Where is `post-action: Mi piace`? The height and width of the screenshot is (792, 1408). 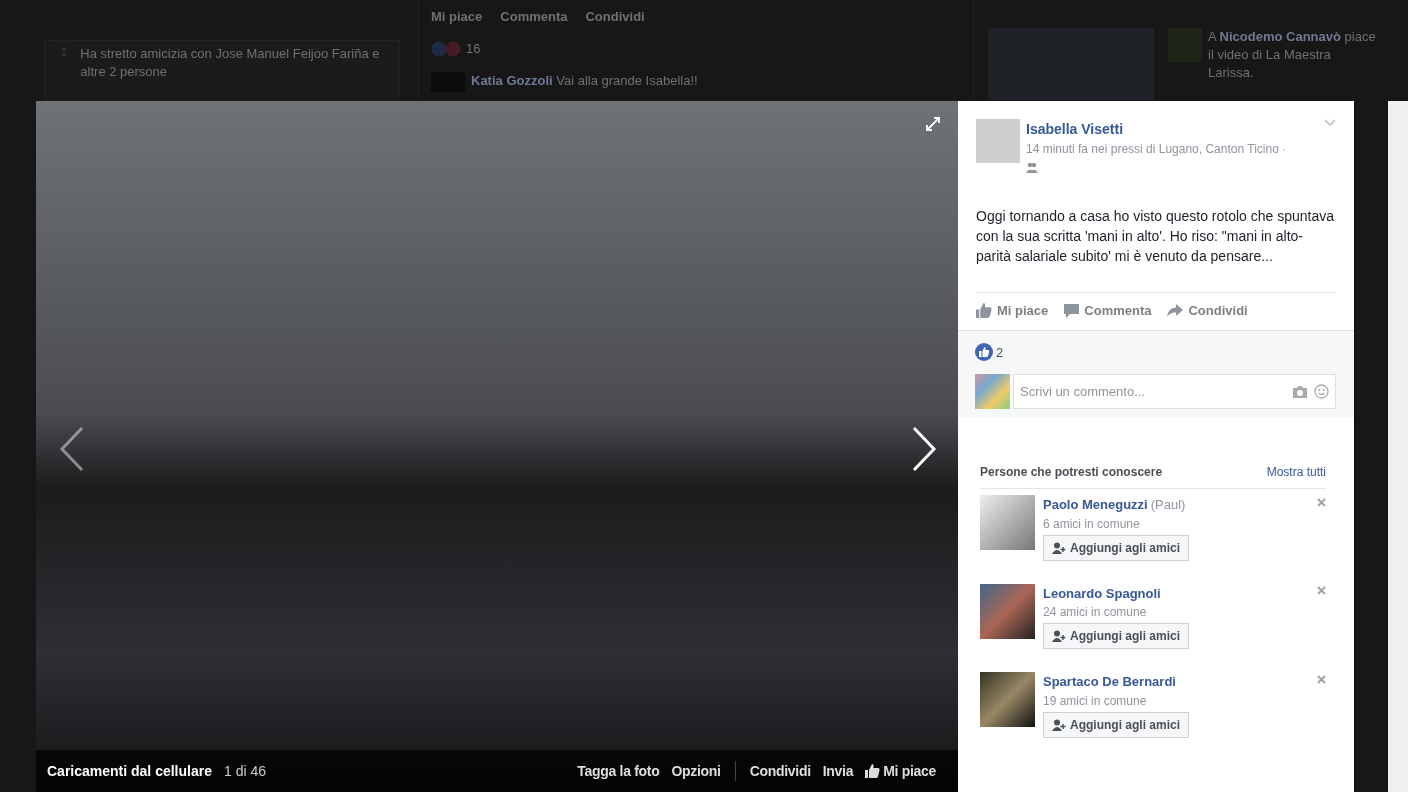
post-action: Mi piace is located at coordinates (1012, 311).